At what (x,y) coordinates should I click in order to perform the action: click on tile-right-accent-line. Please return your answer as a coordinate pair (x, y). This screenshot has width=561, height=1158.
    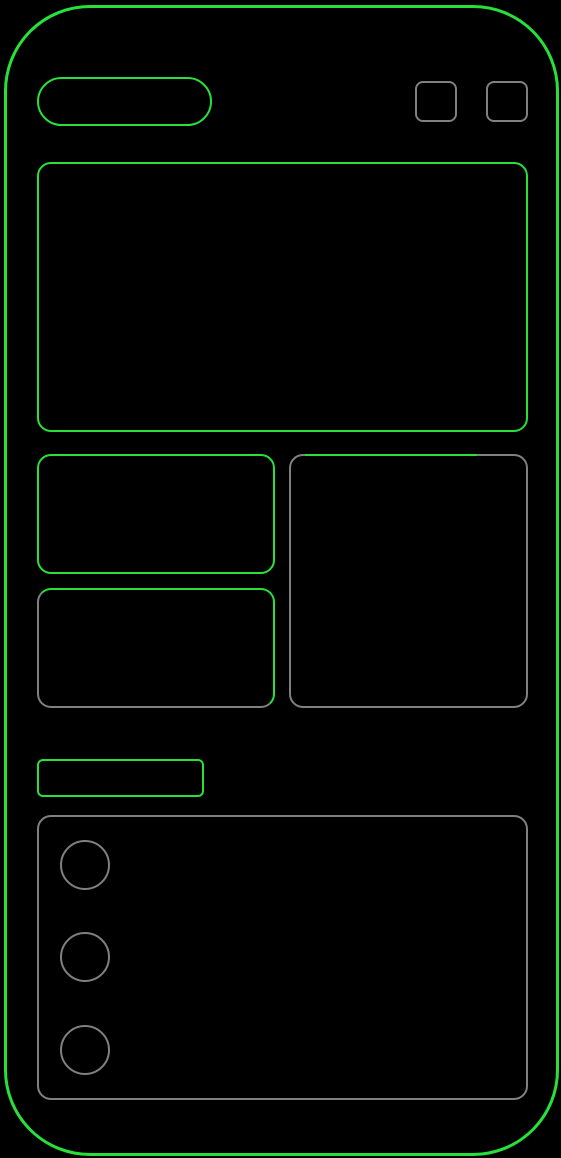
    Looking at the image, I should click on (391, 455).